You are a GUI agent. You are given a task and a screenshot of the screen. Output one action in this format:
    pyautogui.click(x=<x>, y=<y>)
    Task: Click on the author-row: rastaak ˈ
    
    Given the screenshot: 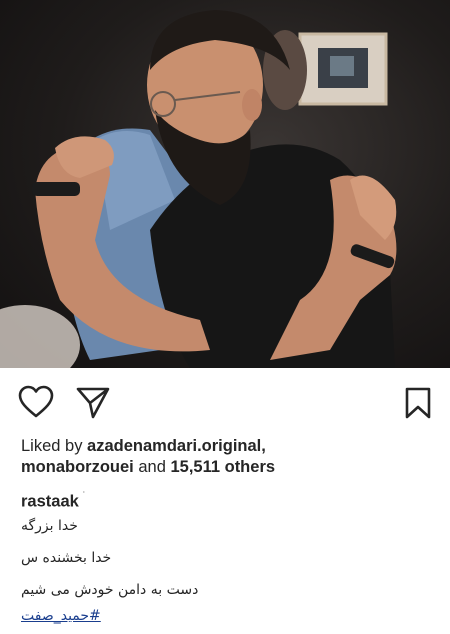 What is the action you would take?
    pyautogui.click(x=53, y=500)
    